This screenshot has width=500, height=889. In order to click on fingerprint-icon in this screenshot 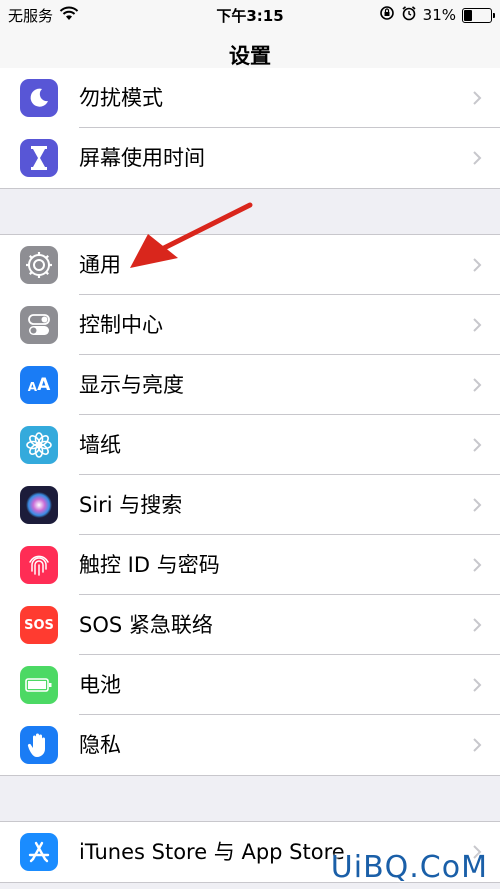, I will do `click(39, 565)`.